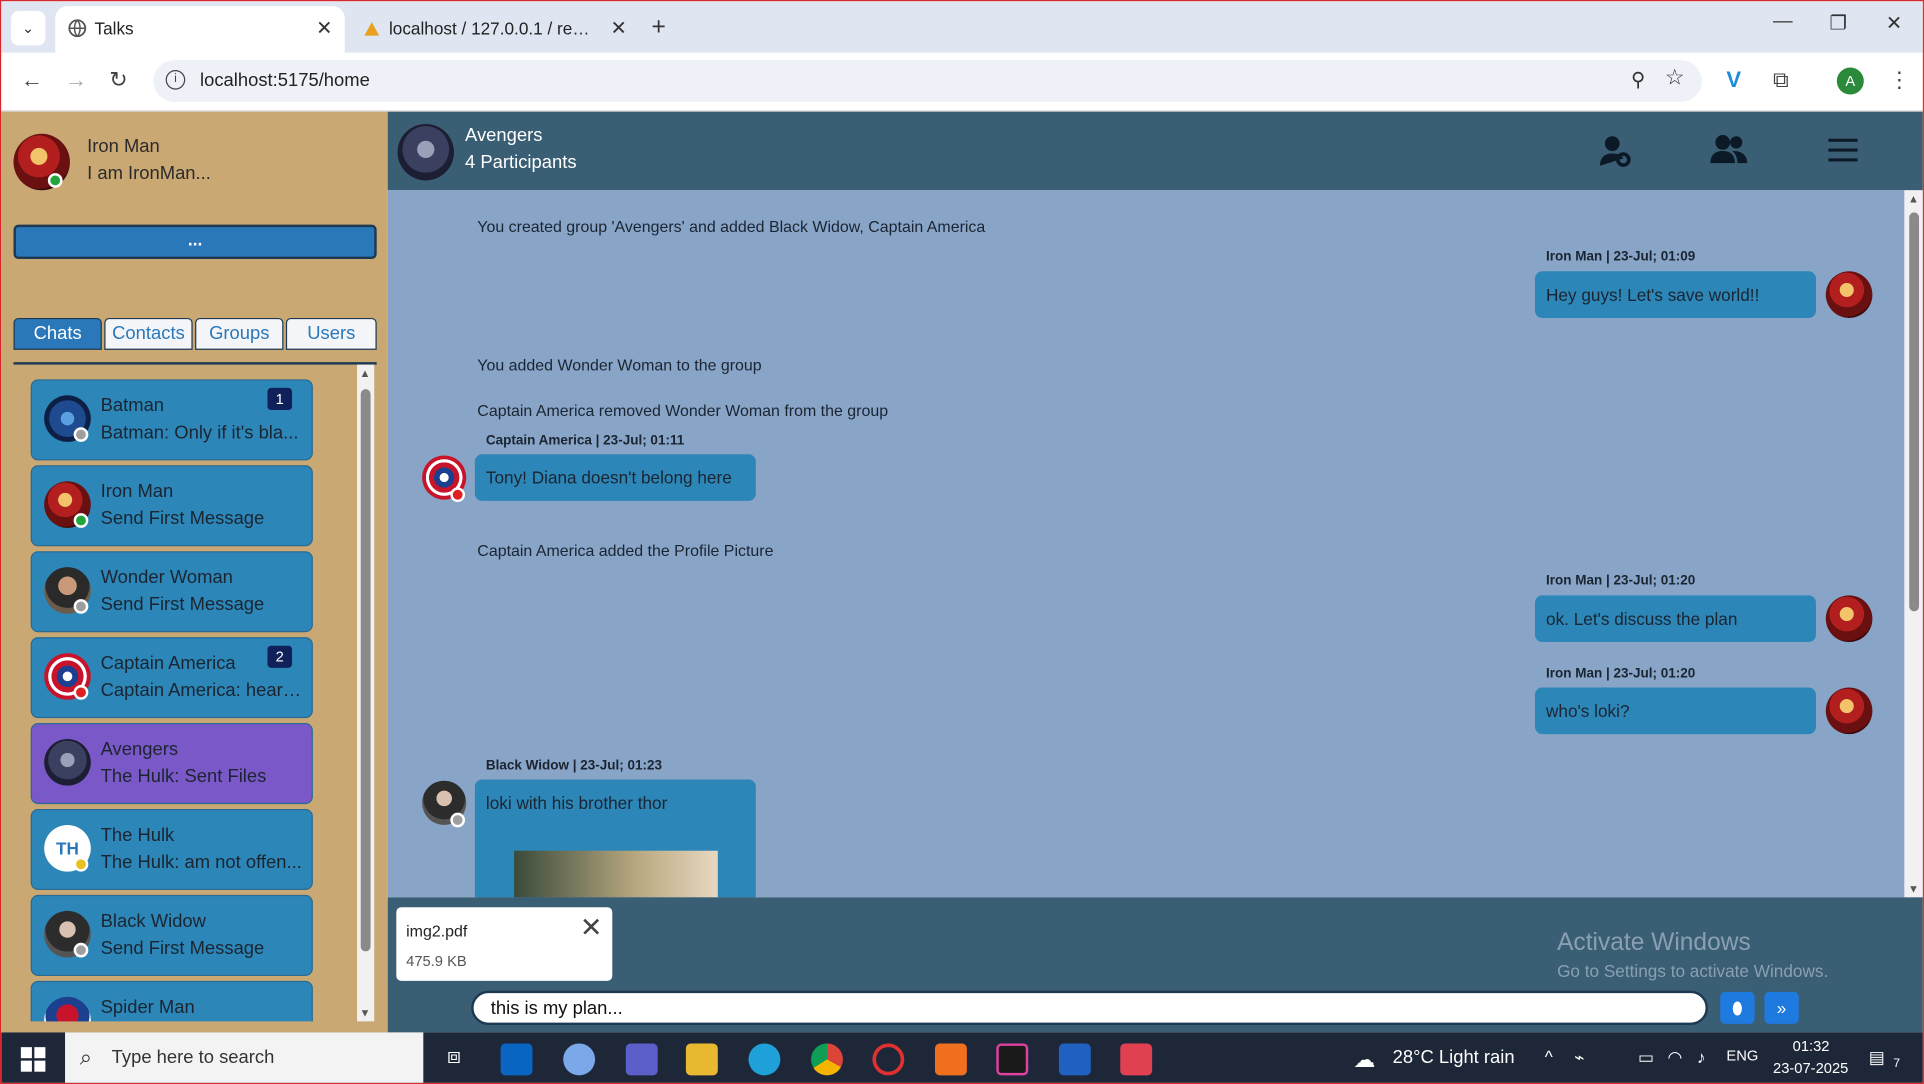 Image resolution: width=1924 pixels, height=1084 pixels. Describe the element at coordinates (1742, 1055) in the screenshot. I see `language-indicator: ENG` at that location.